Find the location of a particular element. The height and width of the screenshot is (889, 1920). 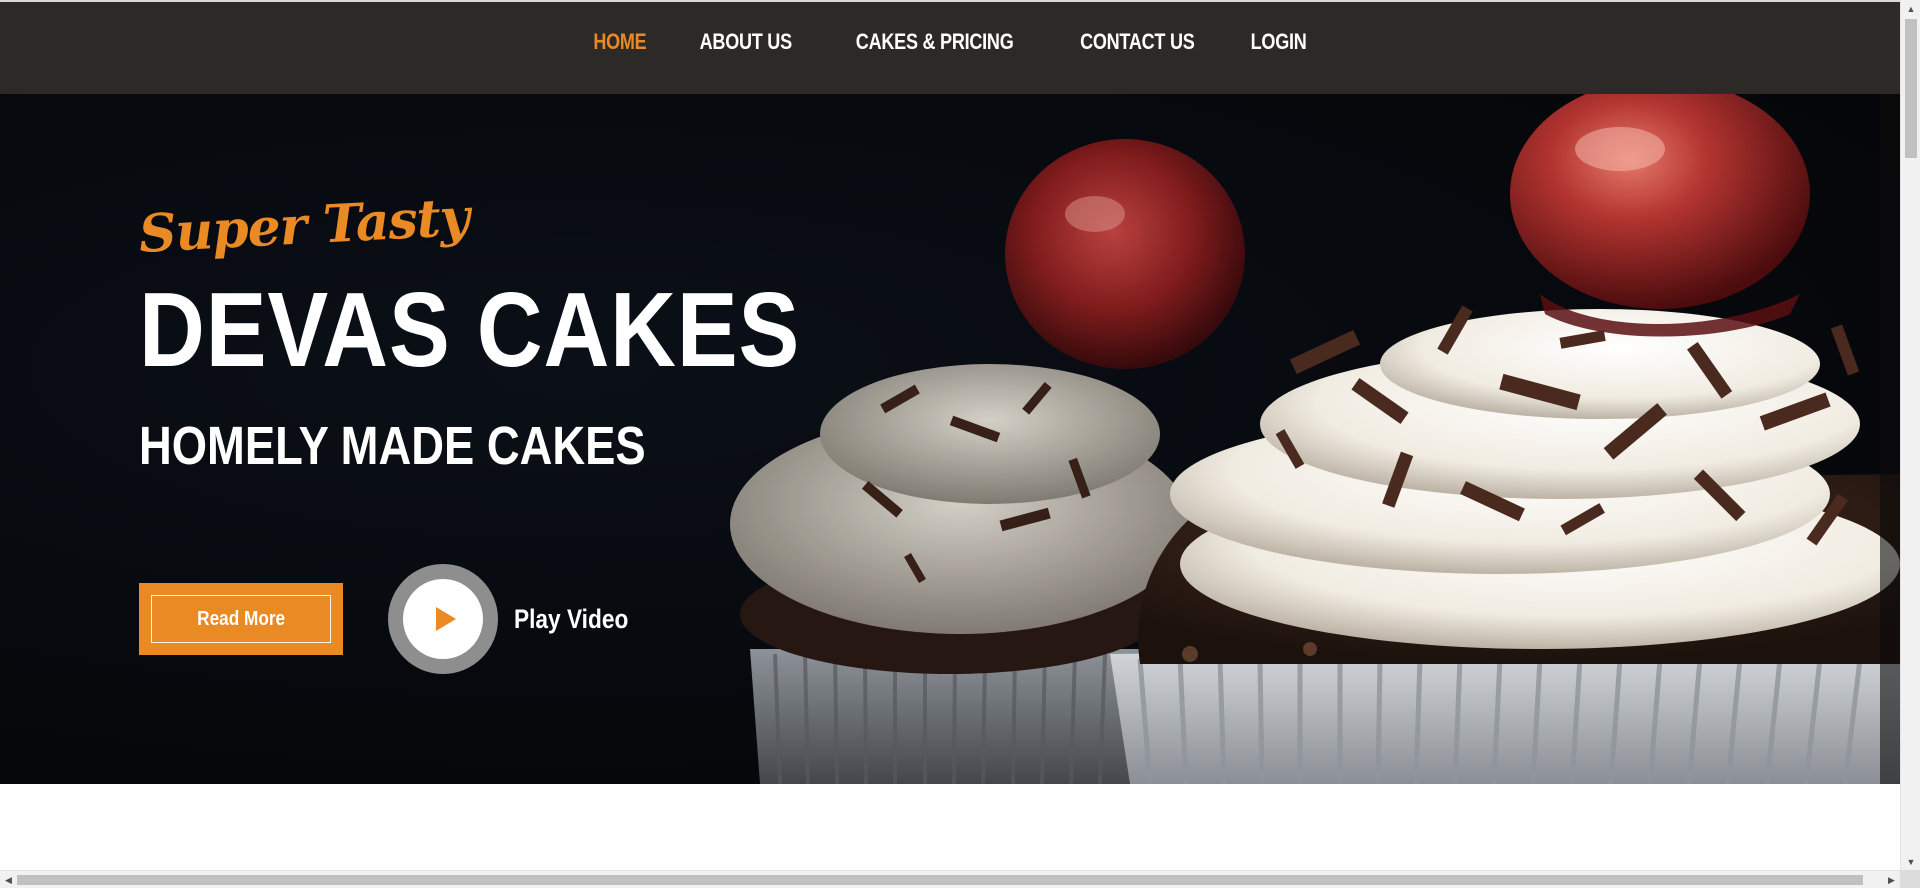

hero-title: DEVAS CAKES is located at coordinates (470, 330).